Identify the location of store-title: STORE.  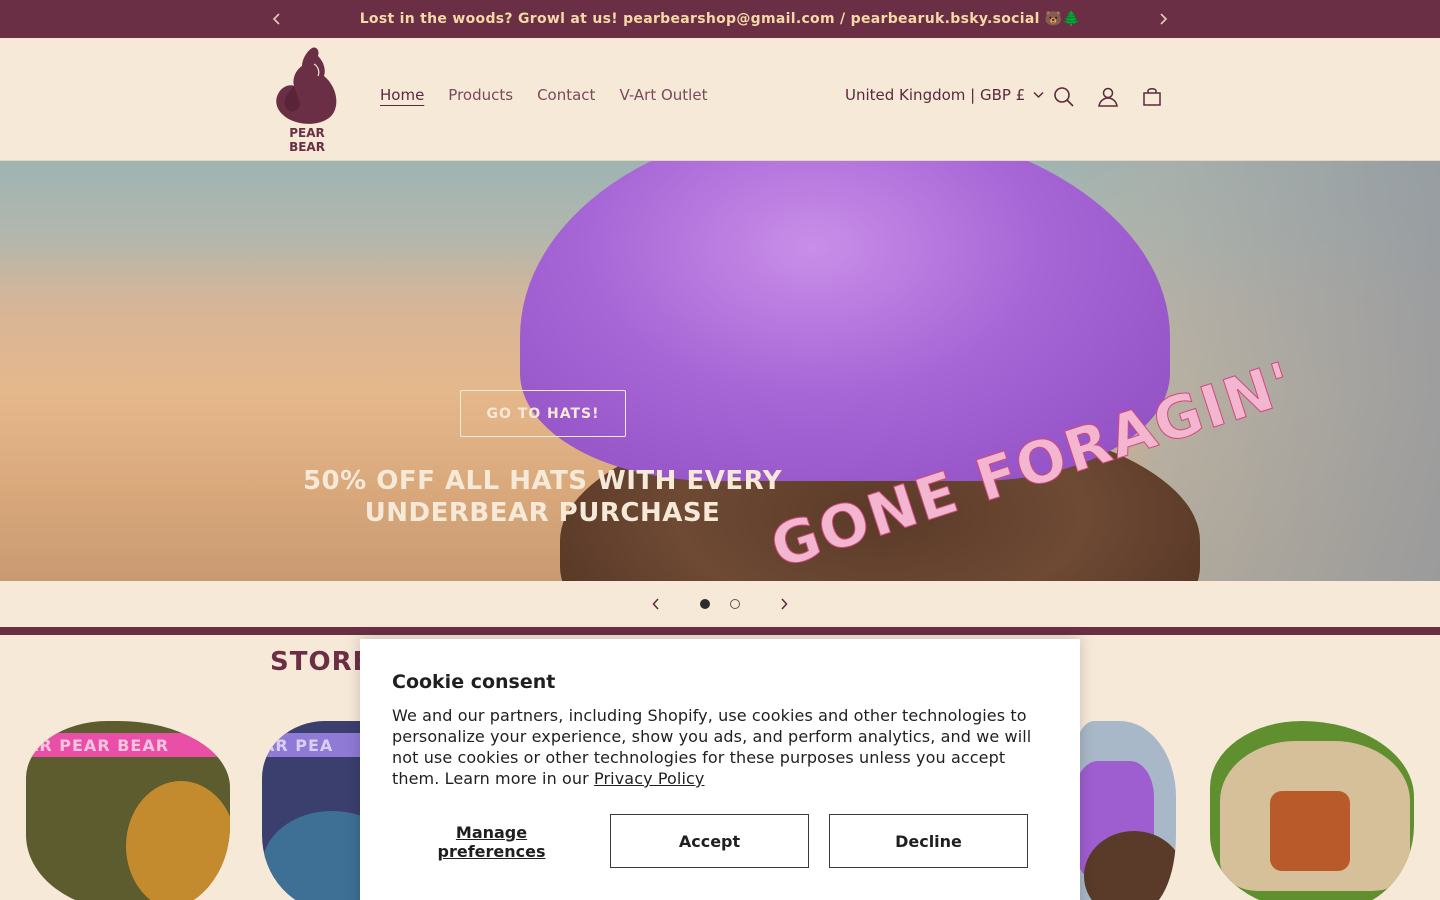
(321, 662).